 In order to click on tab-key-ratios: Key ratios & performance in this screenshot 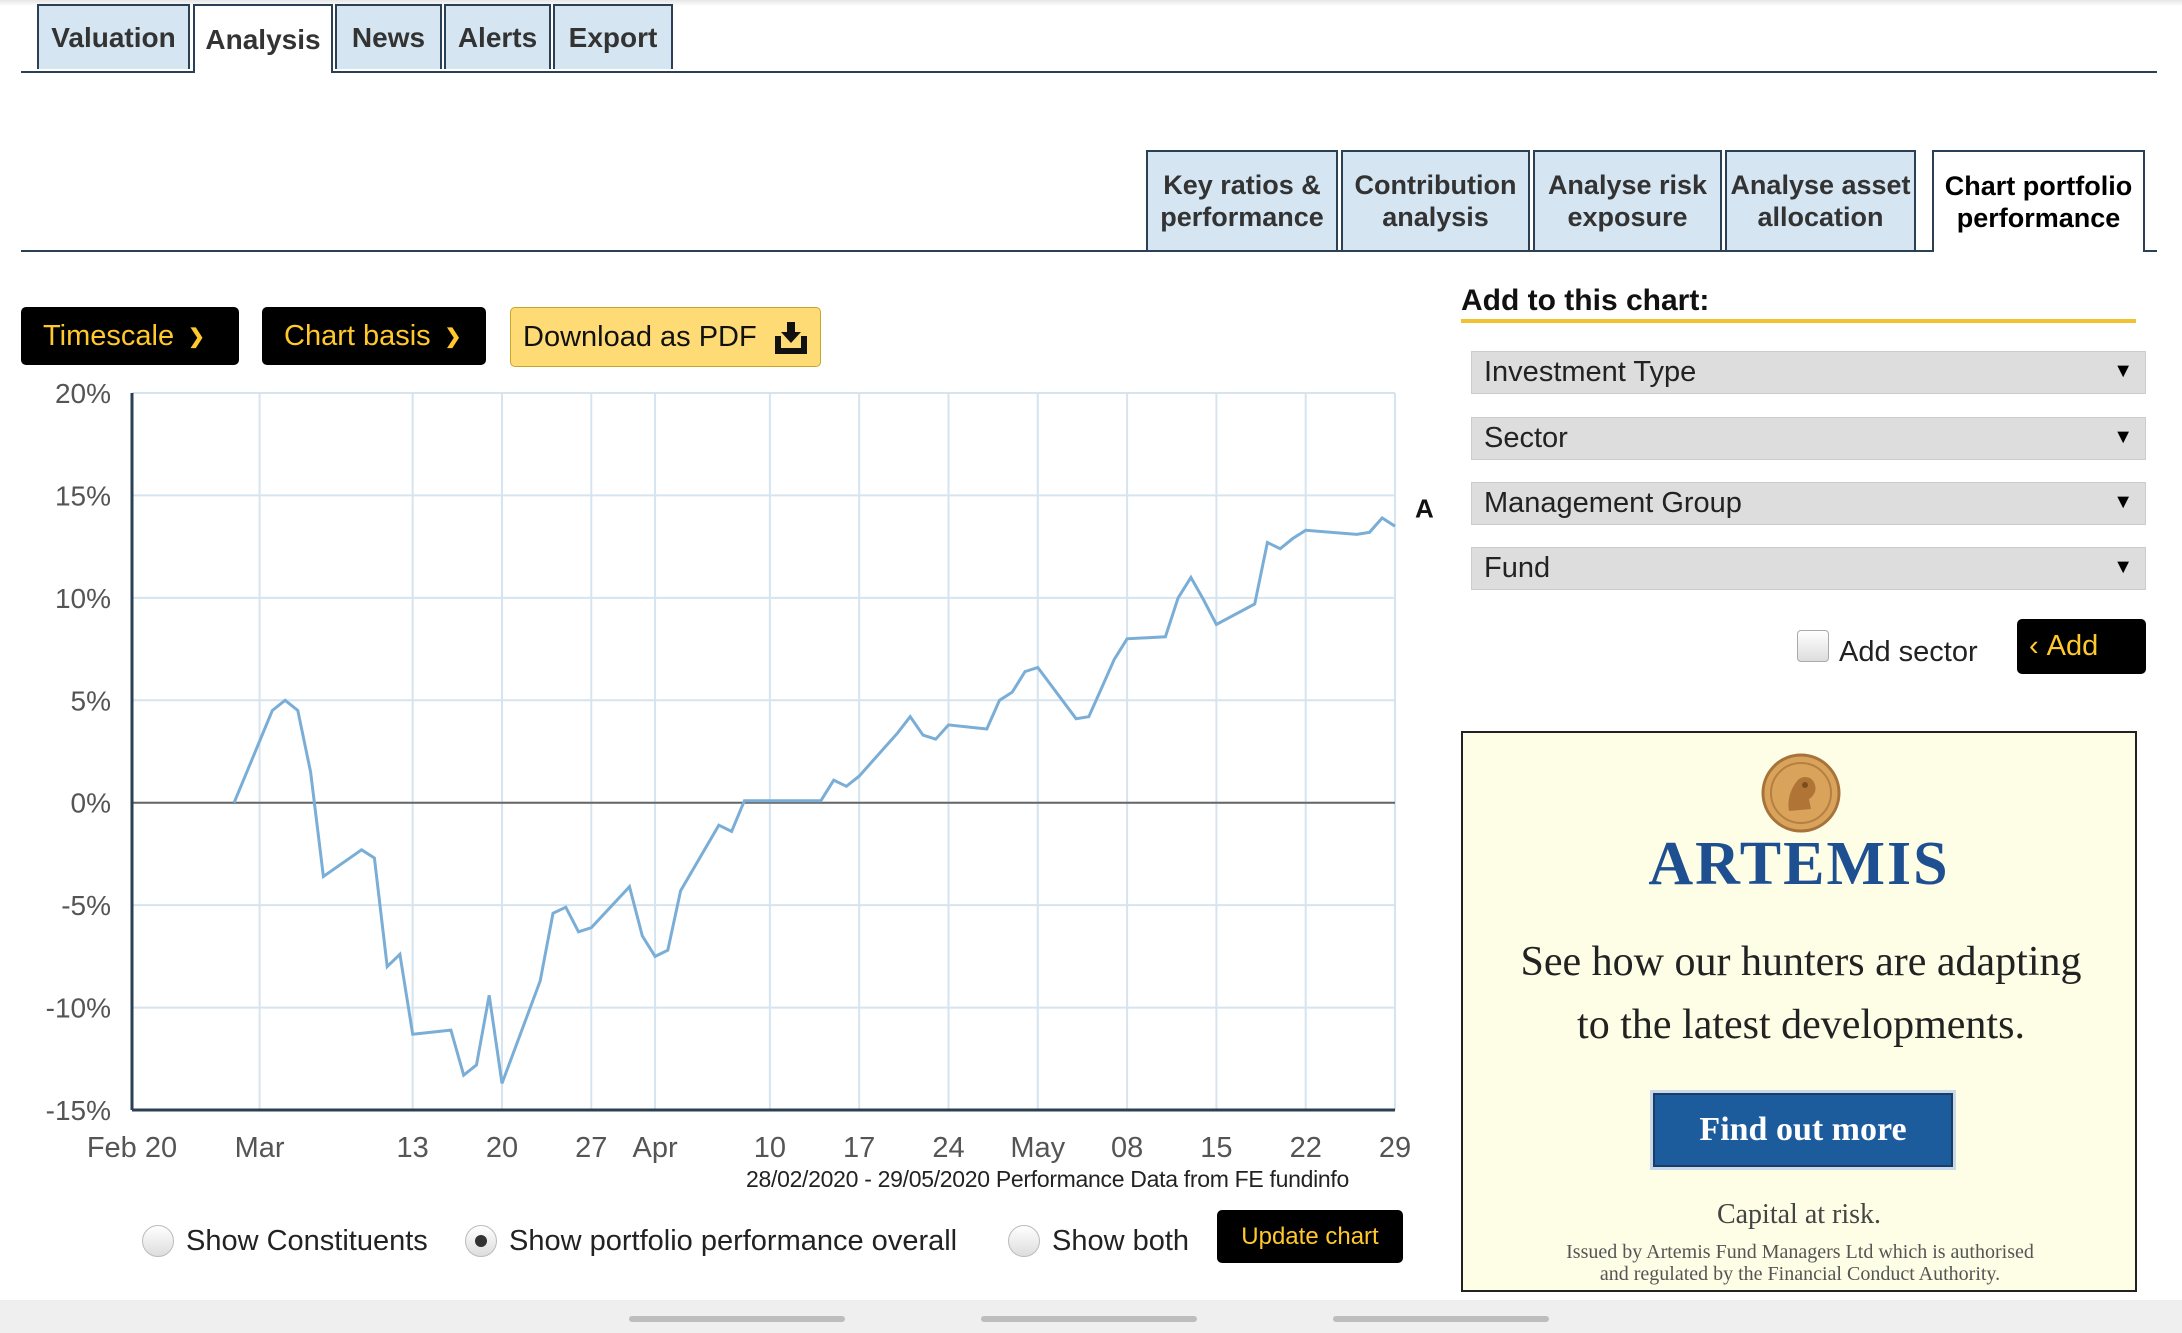, I will do `click(1242, 200)`.